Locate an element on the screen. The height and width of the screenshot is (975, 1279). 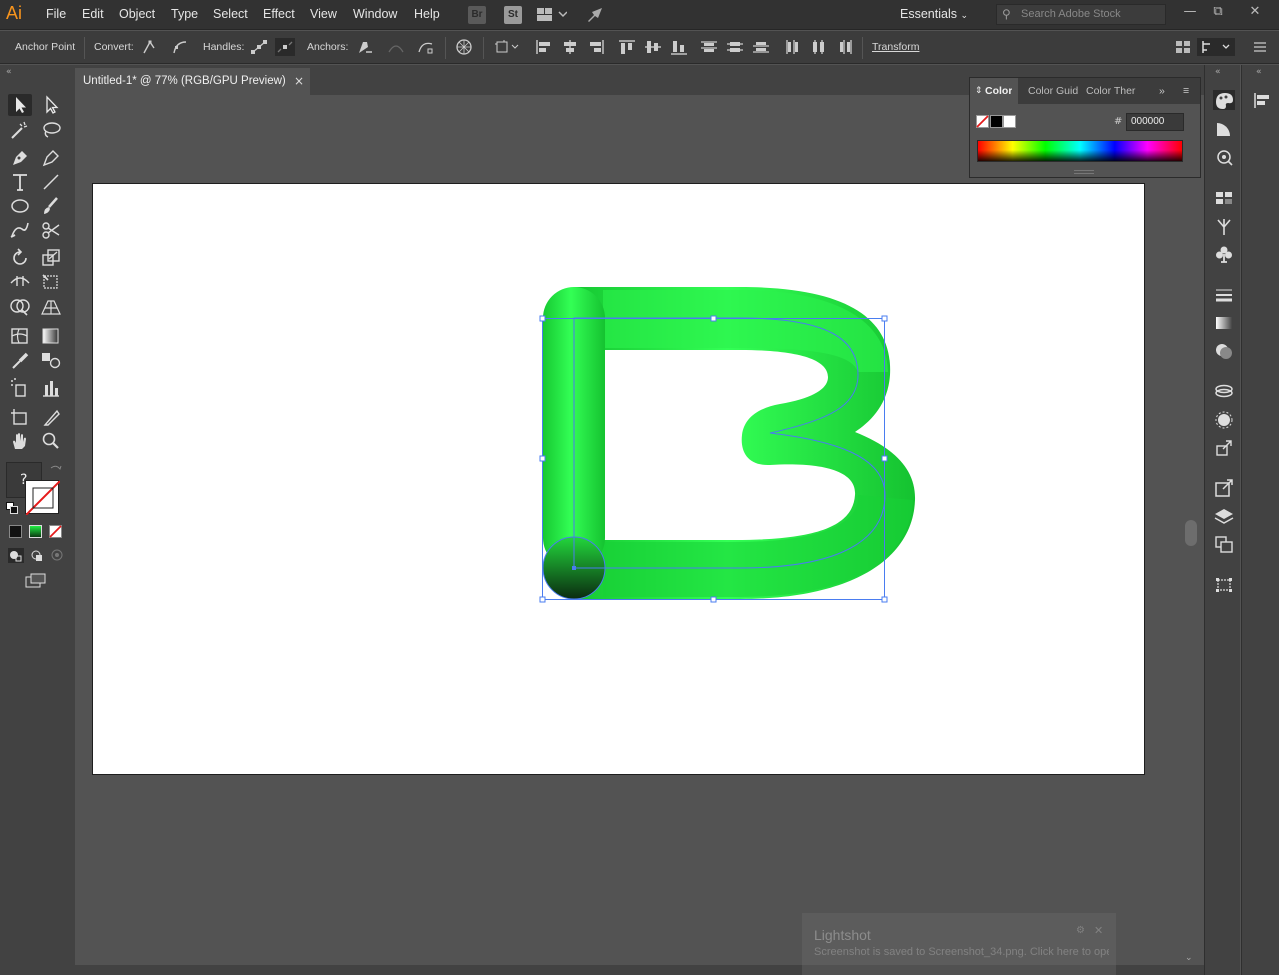
notification-close-icon: ✕ is located at coordinates (1098, 930).